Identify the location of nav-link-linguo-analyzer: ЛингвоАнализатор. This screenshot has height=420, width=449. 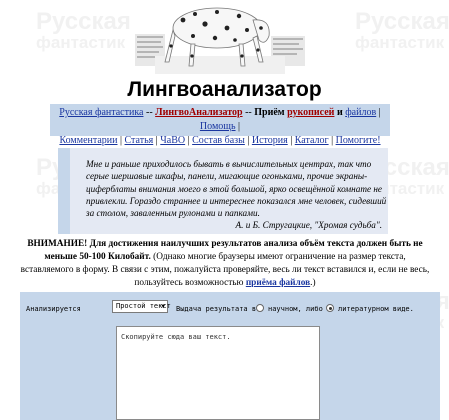
(198, 112).